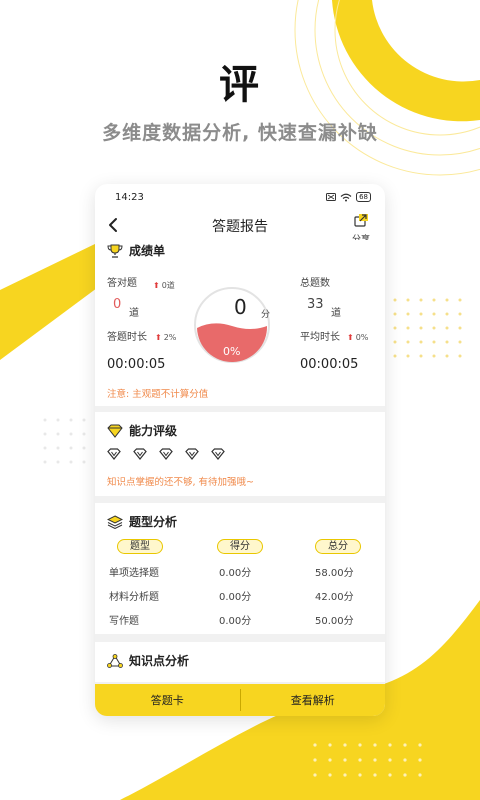 The height and width of the screenshot is (800, 480). What do you see at coordinates (315, 283) in the screenshot?
I see `total-label: 总题数` at bounding box center [315, 283].